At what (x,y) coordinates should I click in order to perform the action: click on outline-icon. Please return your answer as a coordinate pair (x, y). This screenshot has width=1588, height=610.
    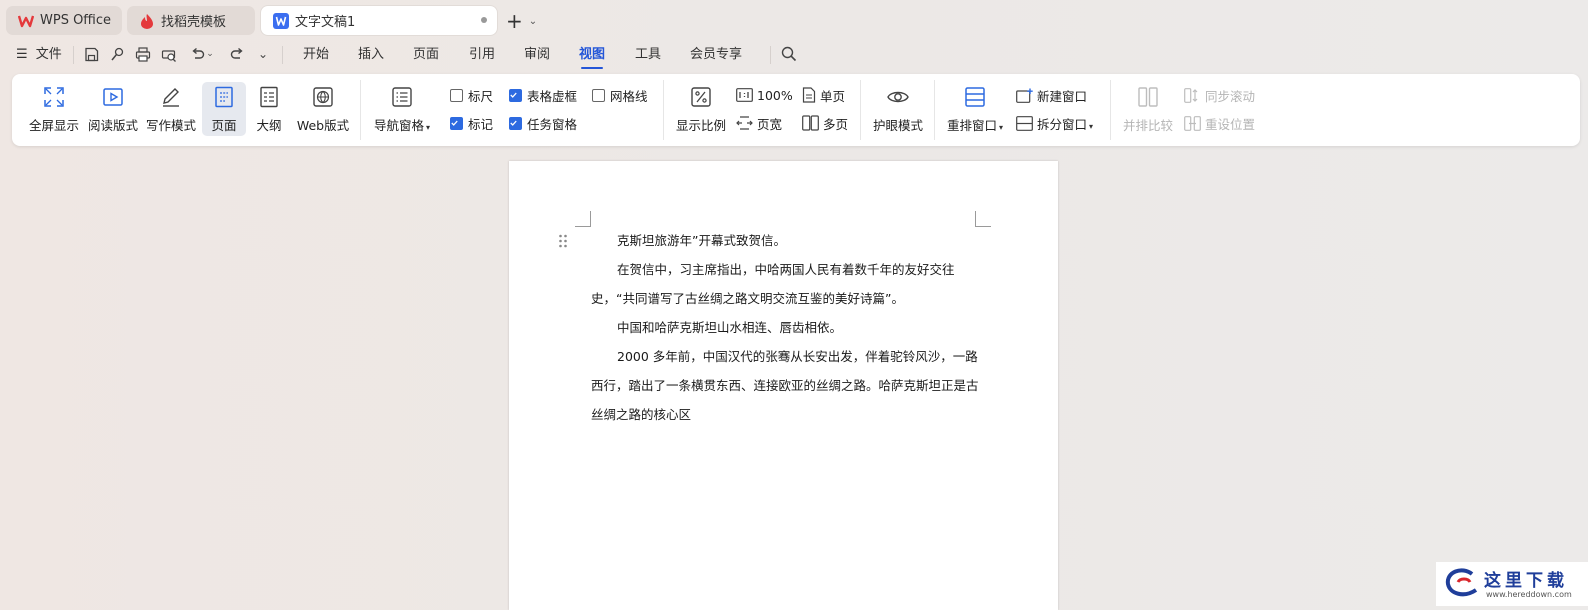
    Looking at the image, I should click on (269, 97).